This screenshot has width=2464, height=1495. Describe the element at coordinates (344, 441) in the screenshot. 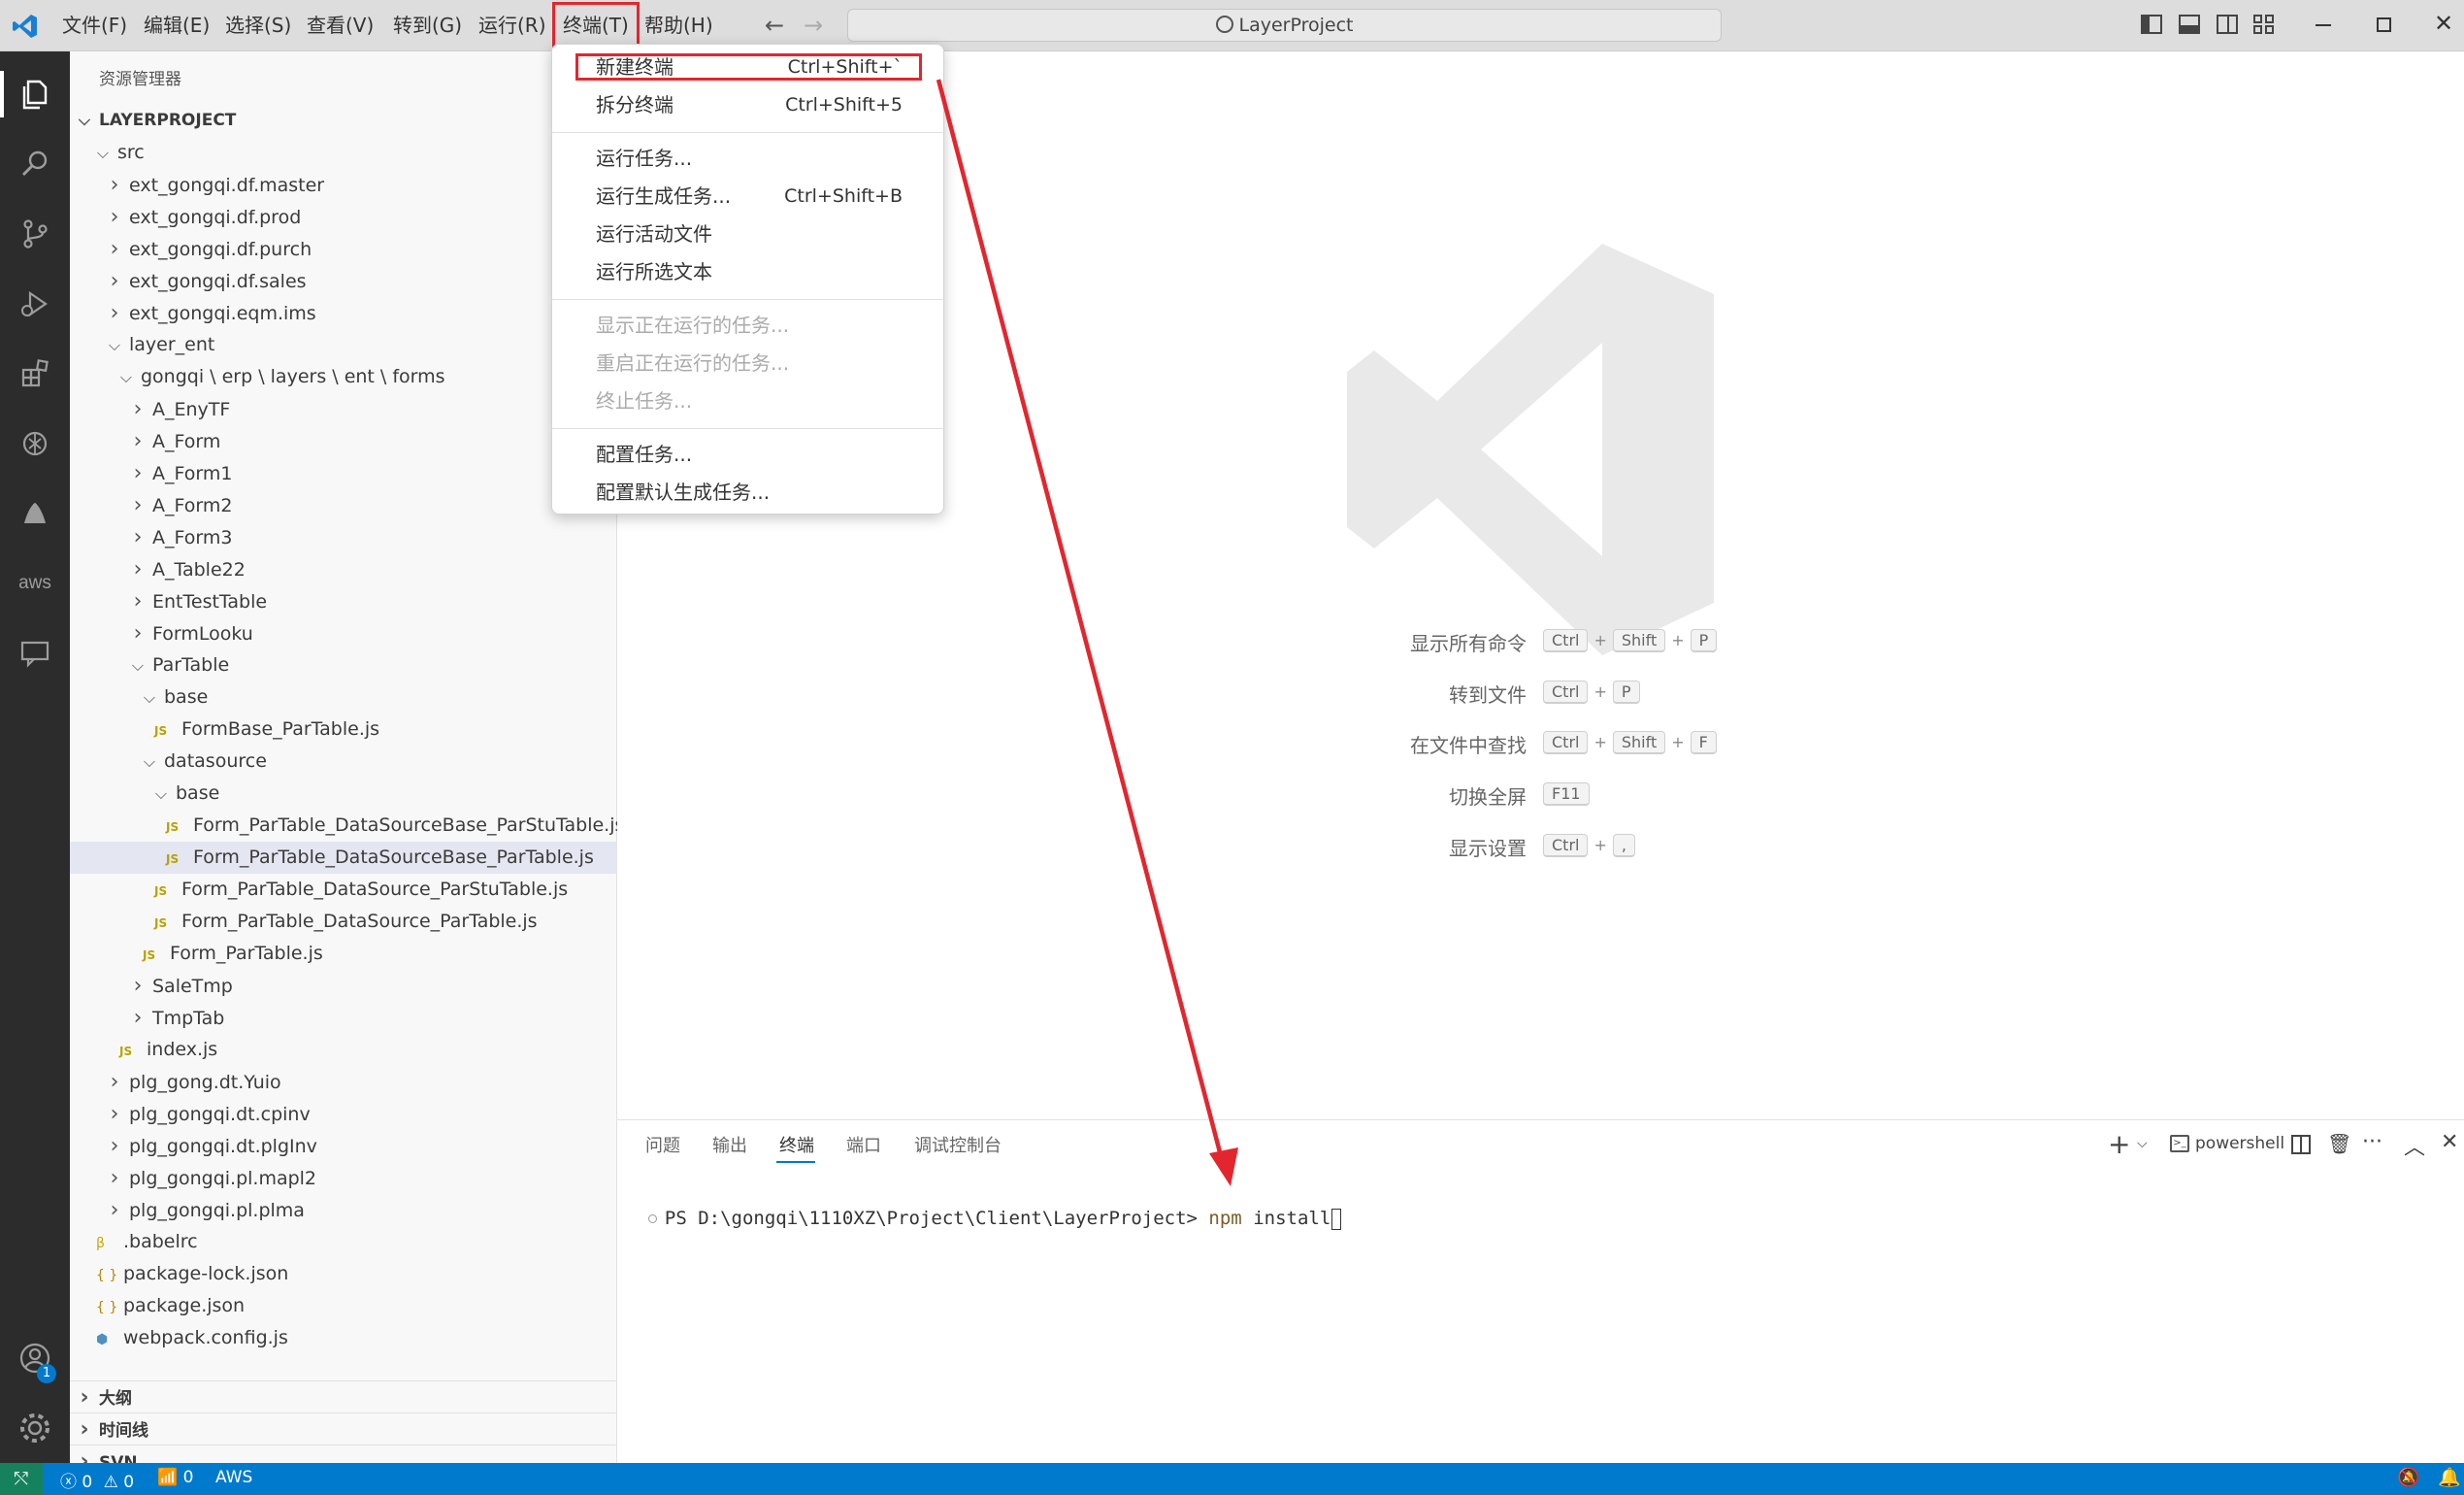

I see `tree-folder: › A_Form` at that location.